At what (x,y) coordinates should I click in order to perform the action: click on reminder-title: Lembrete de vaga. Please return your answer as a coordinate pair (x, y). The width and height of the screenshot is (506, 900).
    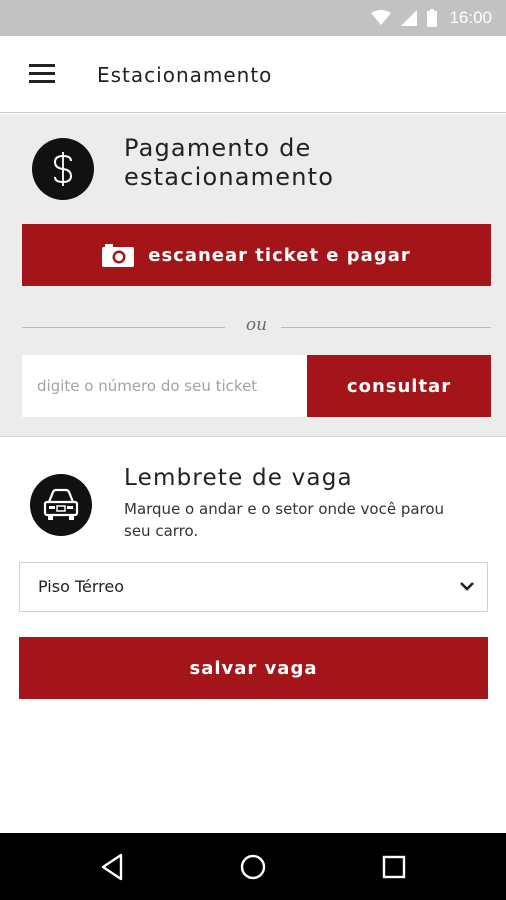
    Looking at the image, I should click on (238, 478).